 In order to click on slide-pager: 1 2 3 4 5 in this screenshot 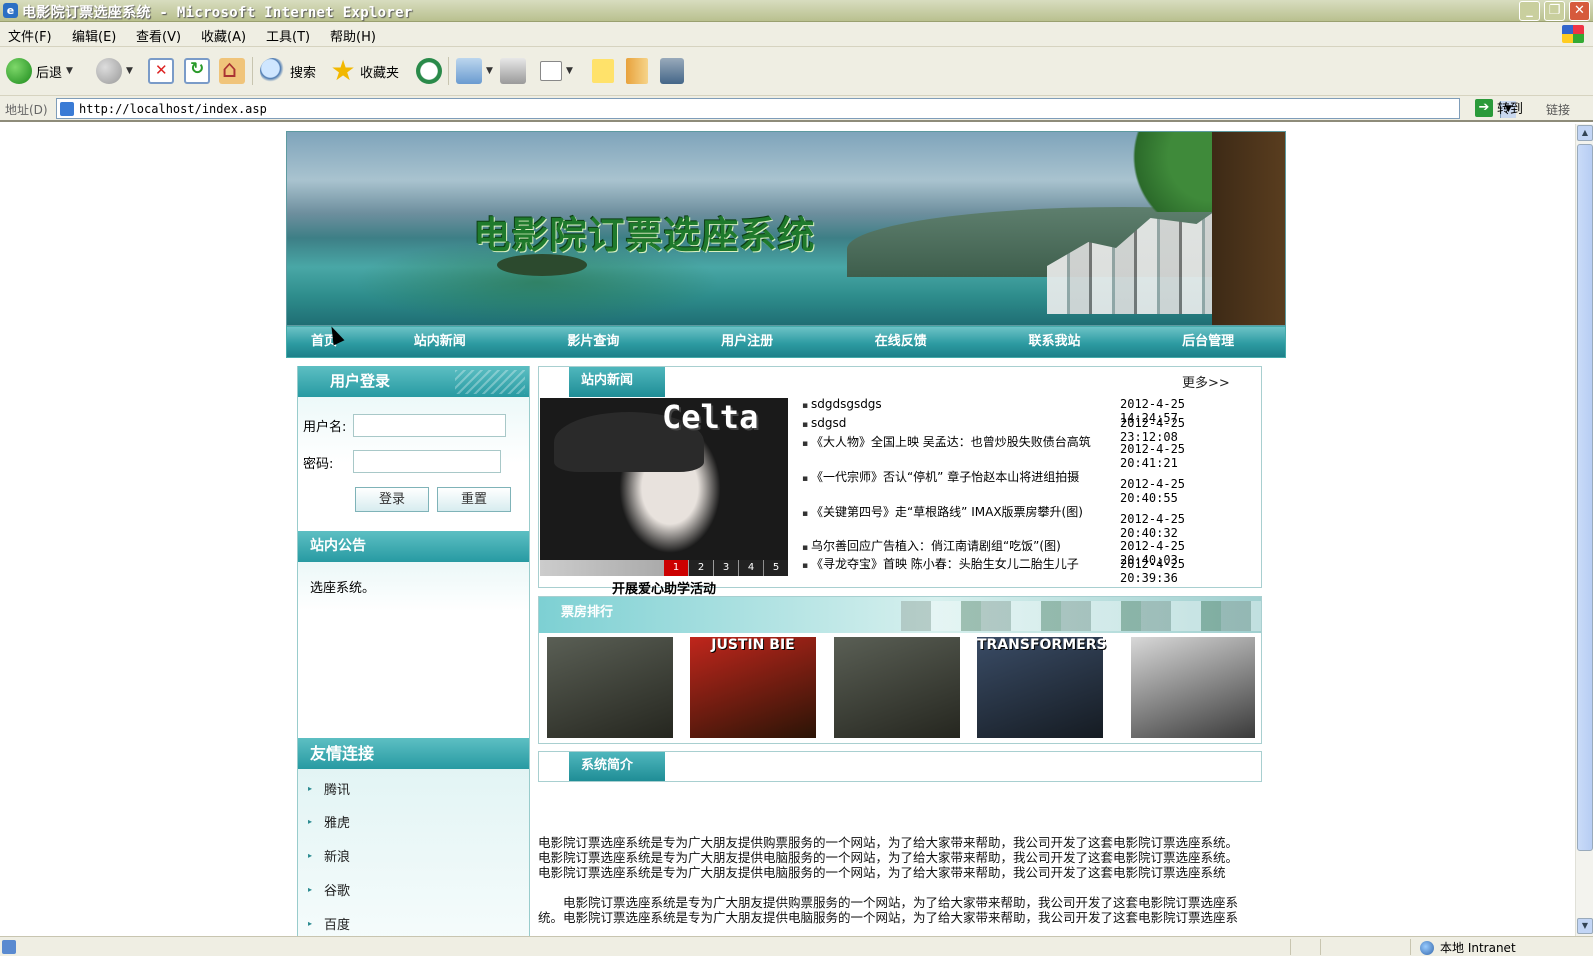, I will do `click(664, 568)`.